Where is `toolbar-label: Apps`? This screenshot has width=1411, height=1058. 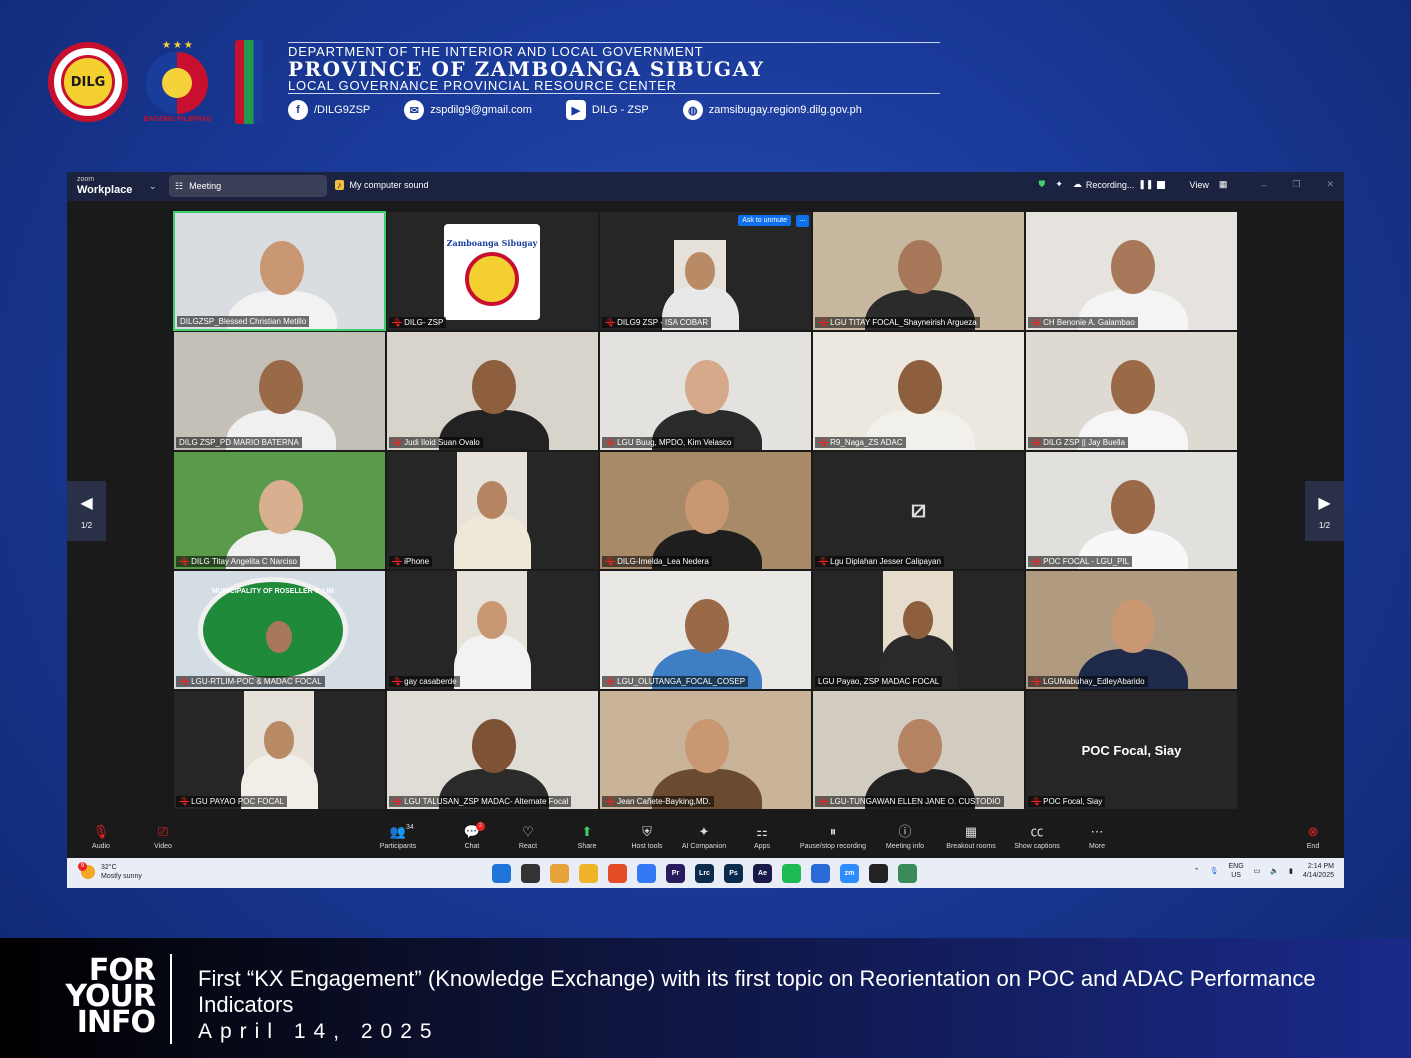 toolbar-label: Apps is located at coordinates (762, 846).